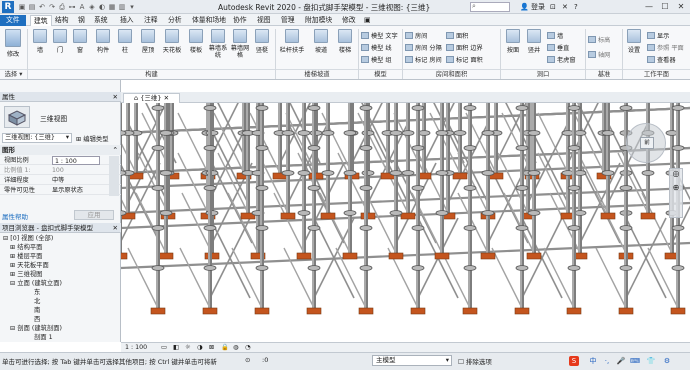 The image size is (690, 370). I want to click on prop-value: 1 : 100, so click(76, 160).